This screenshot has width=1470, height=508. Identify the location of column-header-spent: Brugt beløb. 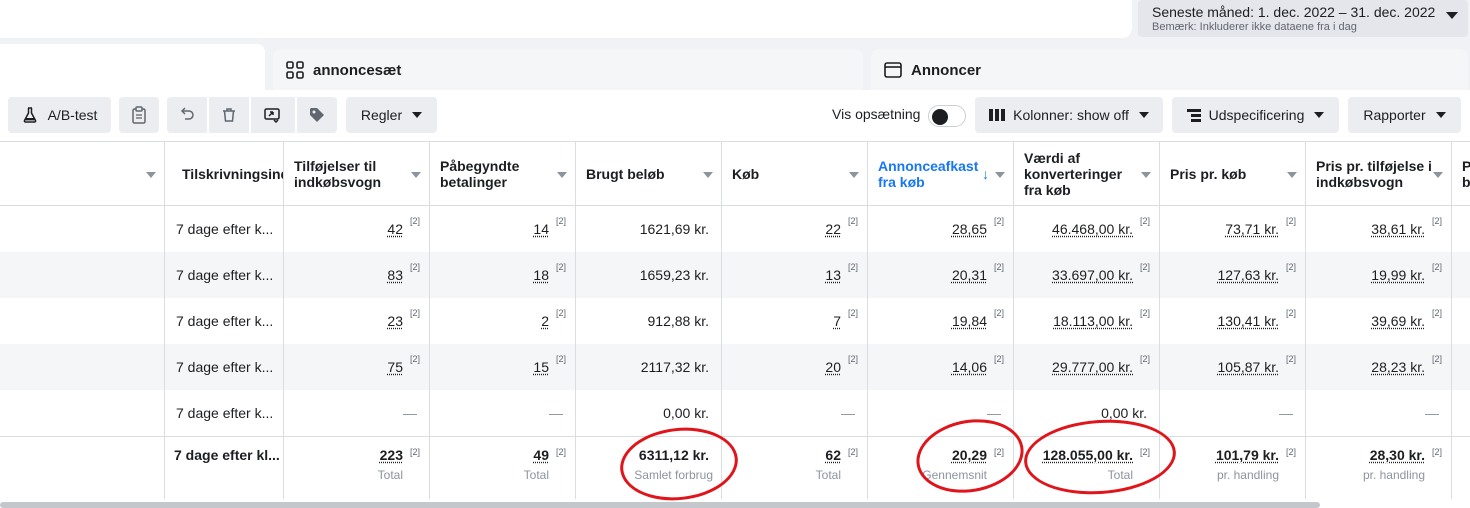
(649, 174).